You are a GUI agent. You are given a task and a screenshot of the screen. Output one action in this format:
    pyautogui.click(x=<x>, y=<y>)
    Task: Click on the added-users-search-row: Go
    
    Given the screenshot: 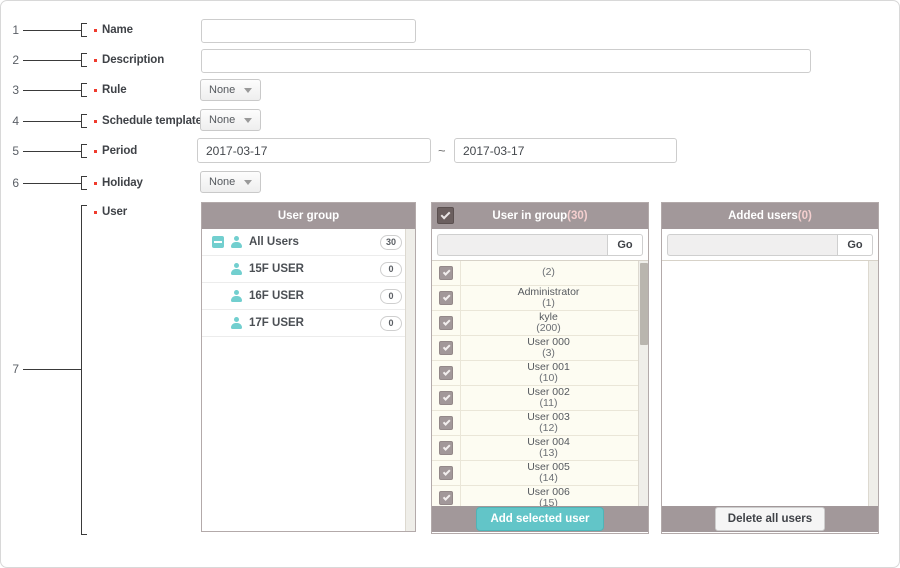 What is the action you would take?
    pyautogui.click(x=770, y=244)
    